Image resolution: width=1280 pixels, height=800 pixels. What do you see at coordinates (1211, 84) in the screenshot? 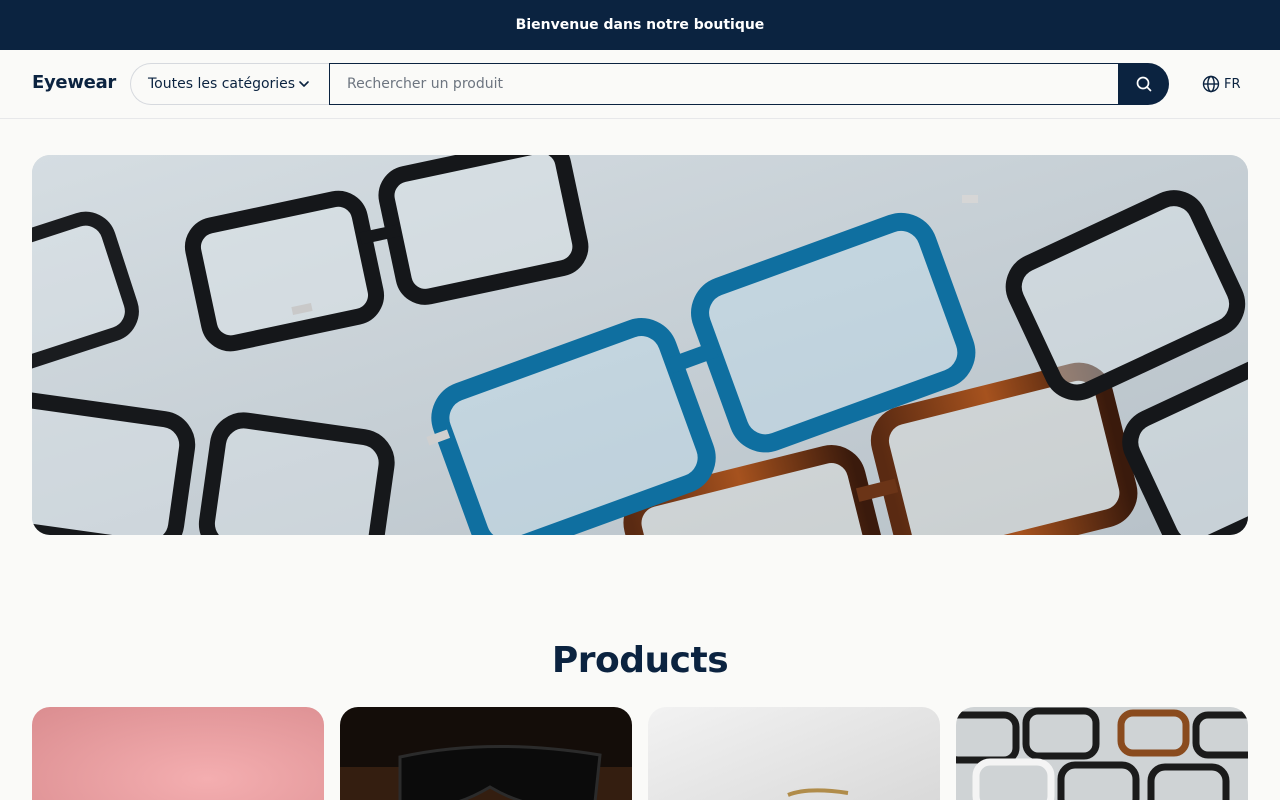
I see `globe-icon` at bounding box center [1211, 84].